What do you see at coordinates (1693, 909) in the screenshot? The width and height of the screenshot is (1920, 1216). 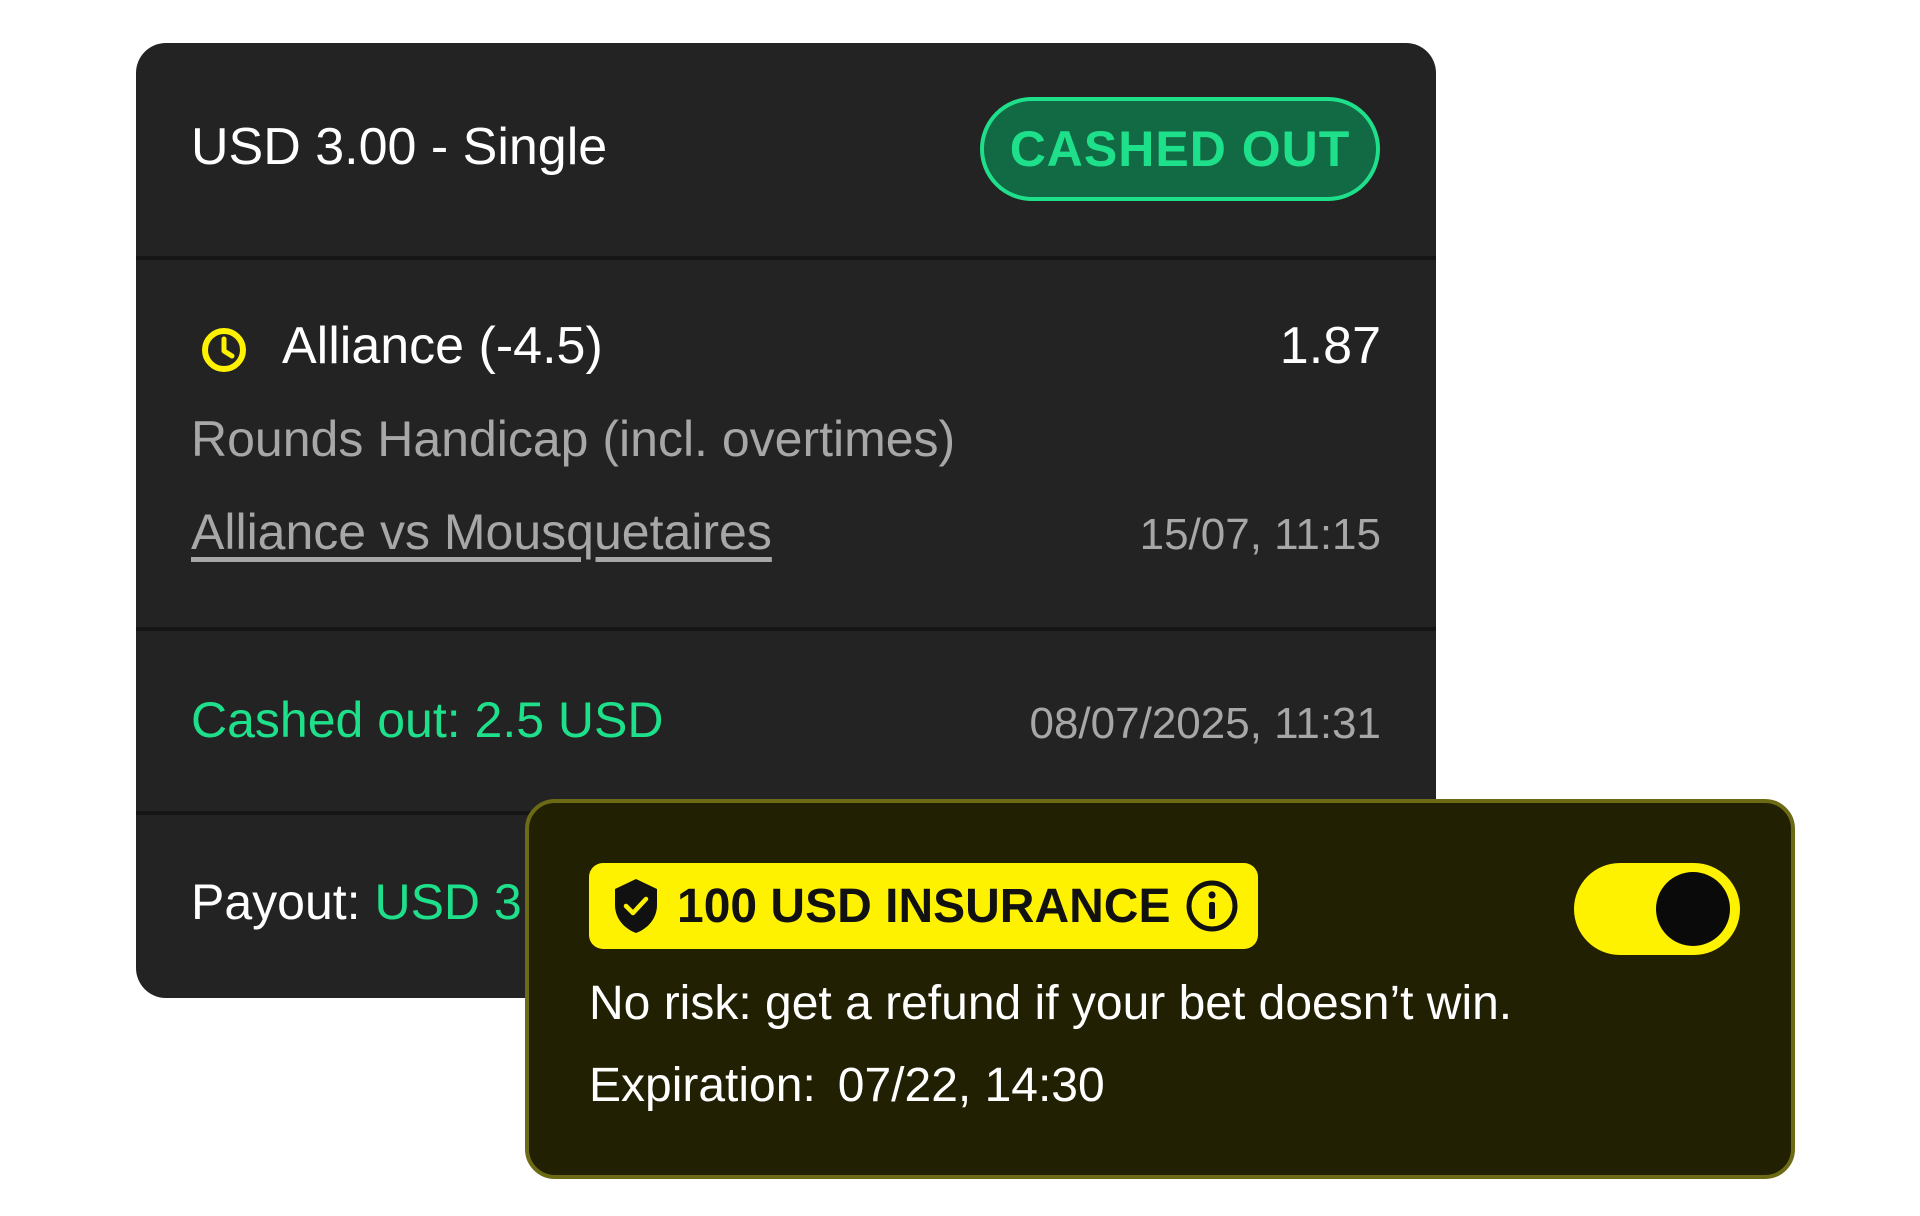 I see `toggle-knob` at bounding box center [1693, 909].